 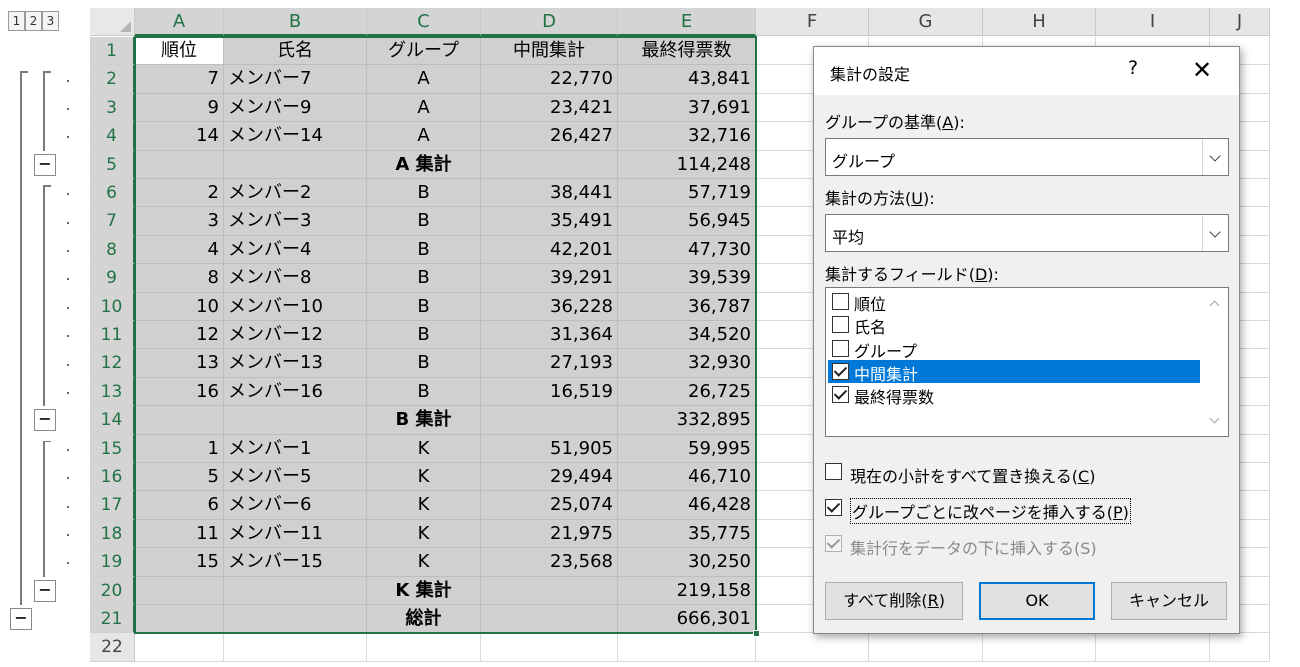 What do you see at coordinates (179, 335) in the screenshot?
I see `cell: 12` at bounding box center [179, 335].